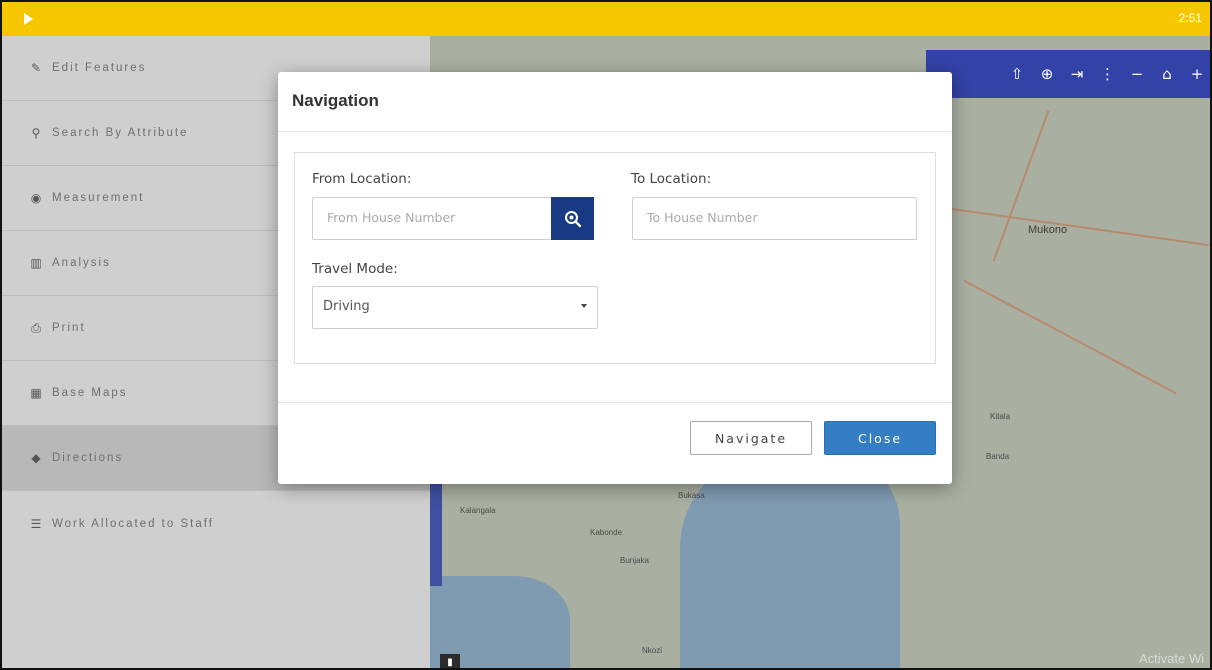 Image resolution: width=1212 pixels, height=670 pixels. What do you see at coordinates (436, 531) in the screenshot?
I see `map-scroll-handle` at bounding box center [436, 531].